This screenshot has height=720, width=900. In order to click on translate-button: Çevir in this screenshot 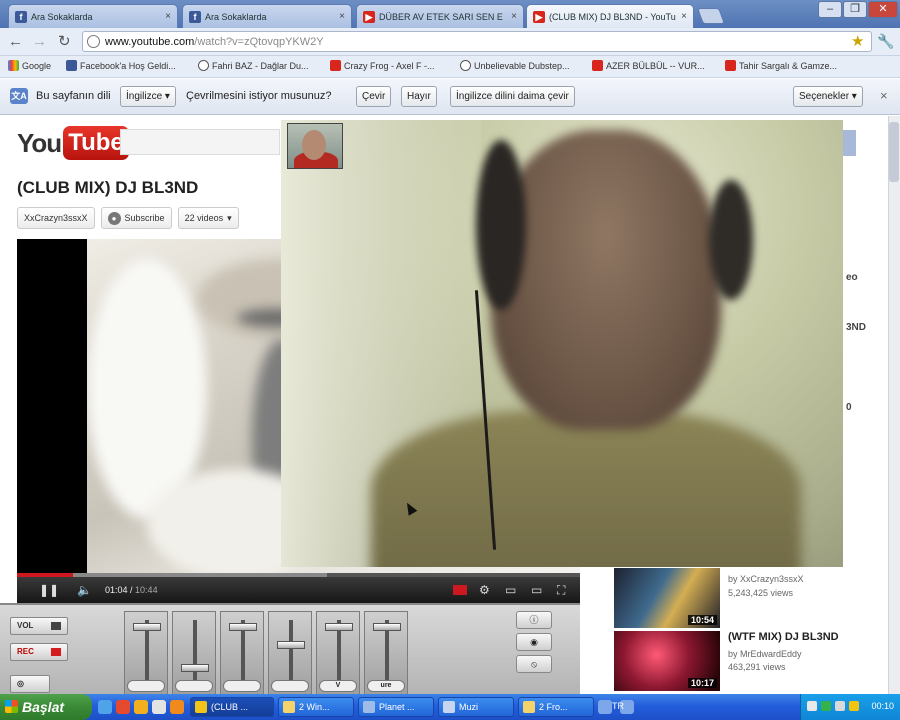, I will do `click(374, 96)`.